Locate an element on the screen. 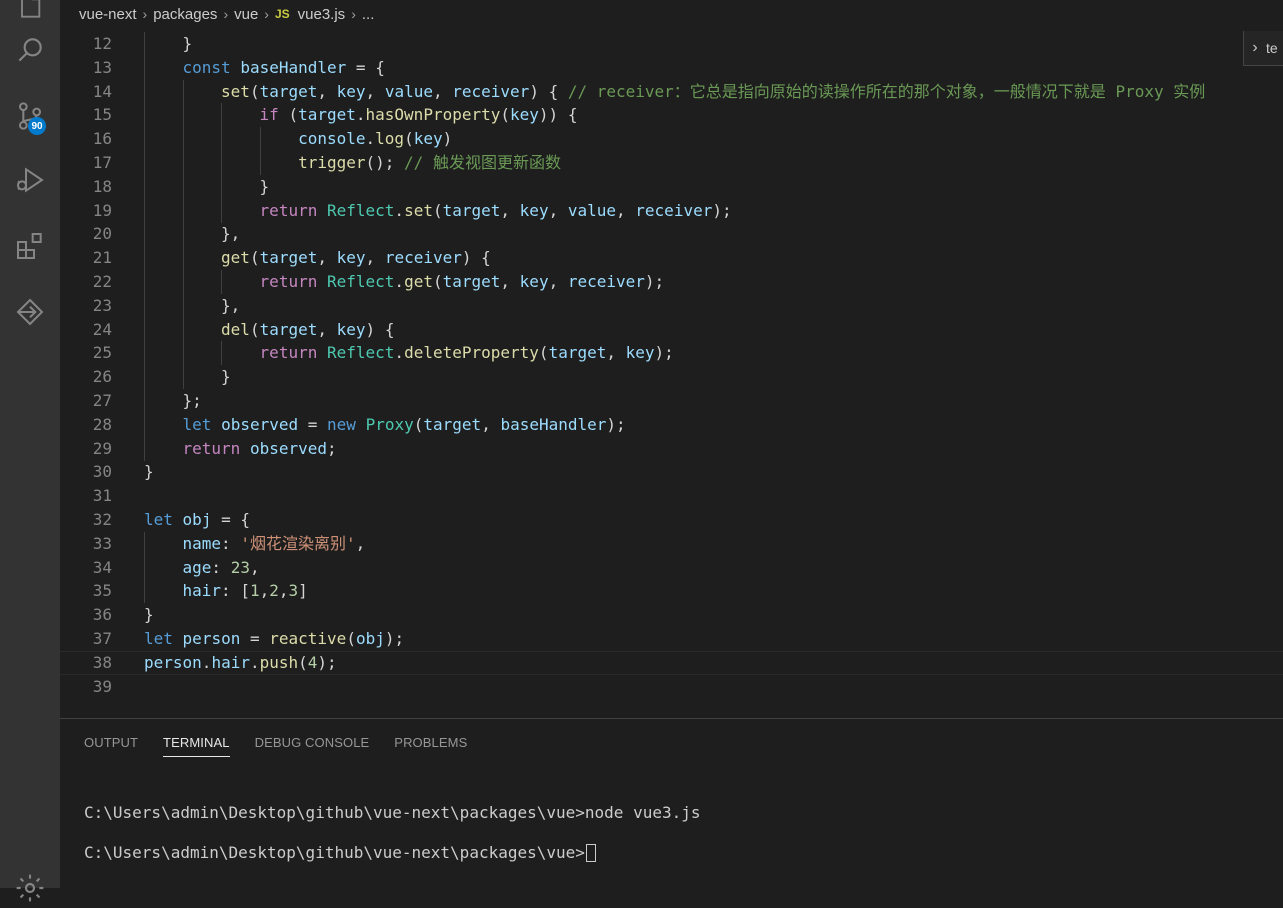 This screenshot has height=908, width=1283. code-line: 13 const baseHandler = { is located at coordinates (671, 67).